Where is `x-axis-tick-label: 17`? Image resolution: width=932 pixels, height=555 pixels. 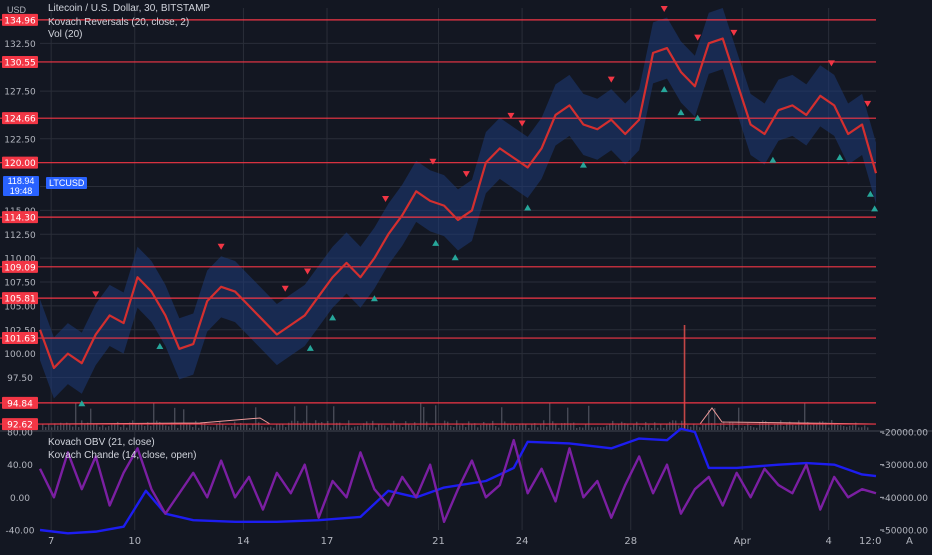
x-axis-tick-label: 17 is located at coordinates (327, 541).